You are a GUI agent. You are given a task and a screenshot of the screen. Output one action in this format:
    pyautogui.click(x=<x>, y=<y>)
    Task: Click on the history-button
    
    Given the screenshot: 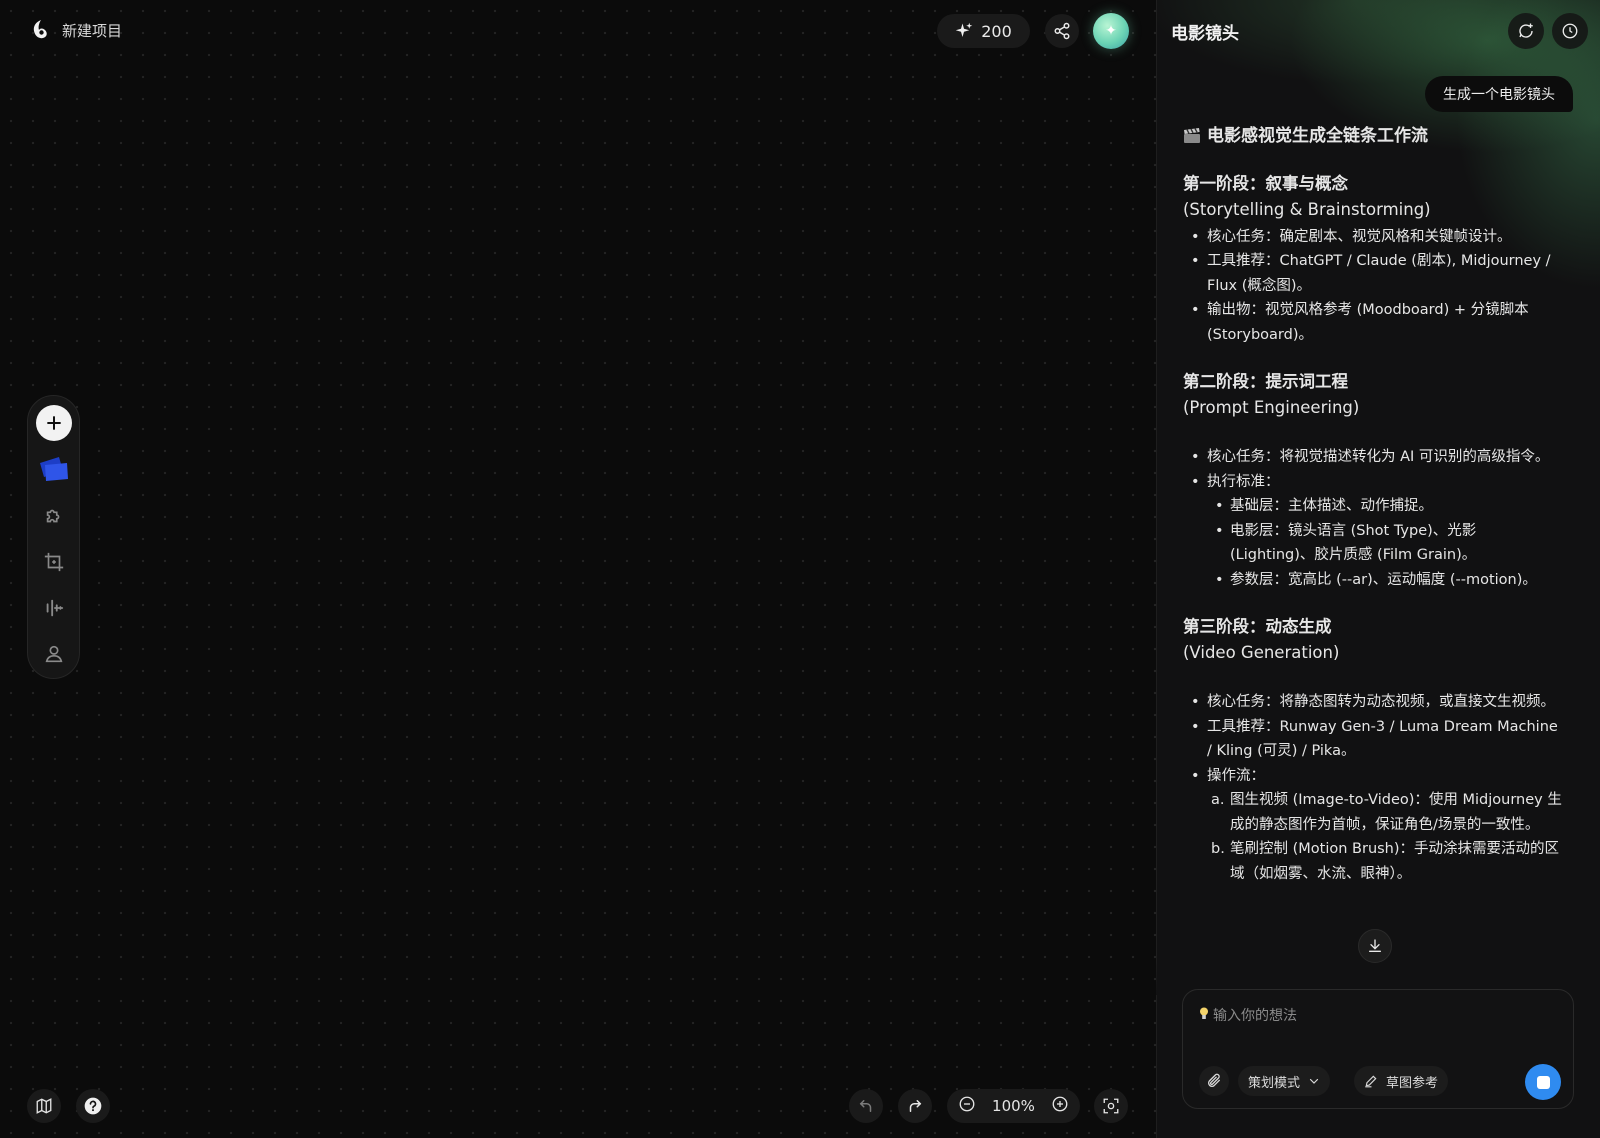 What is the action you would take?
    pyautogui.click(x=1570, y=31)
    